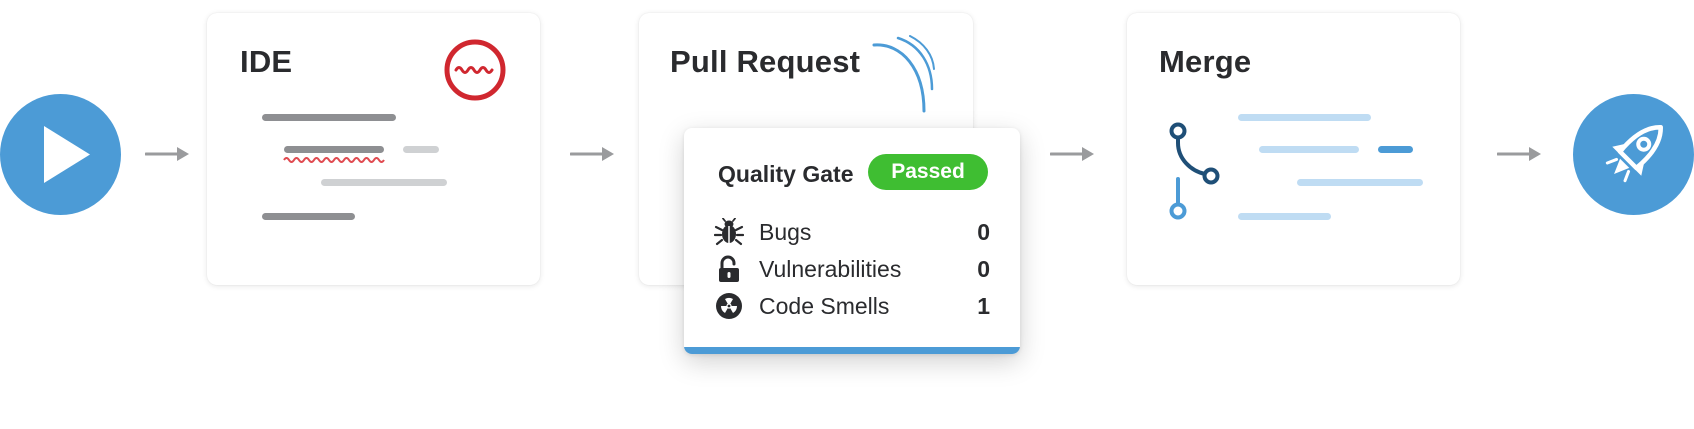 The image size is (1694, 429). I want to click on metric-row-bugs: Bugs 0, so click(852, 232).